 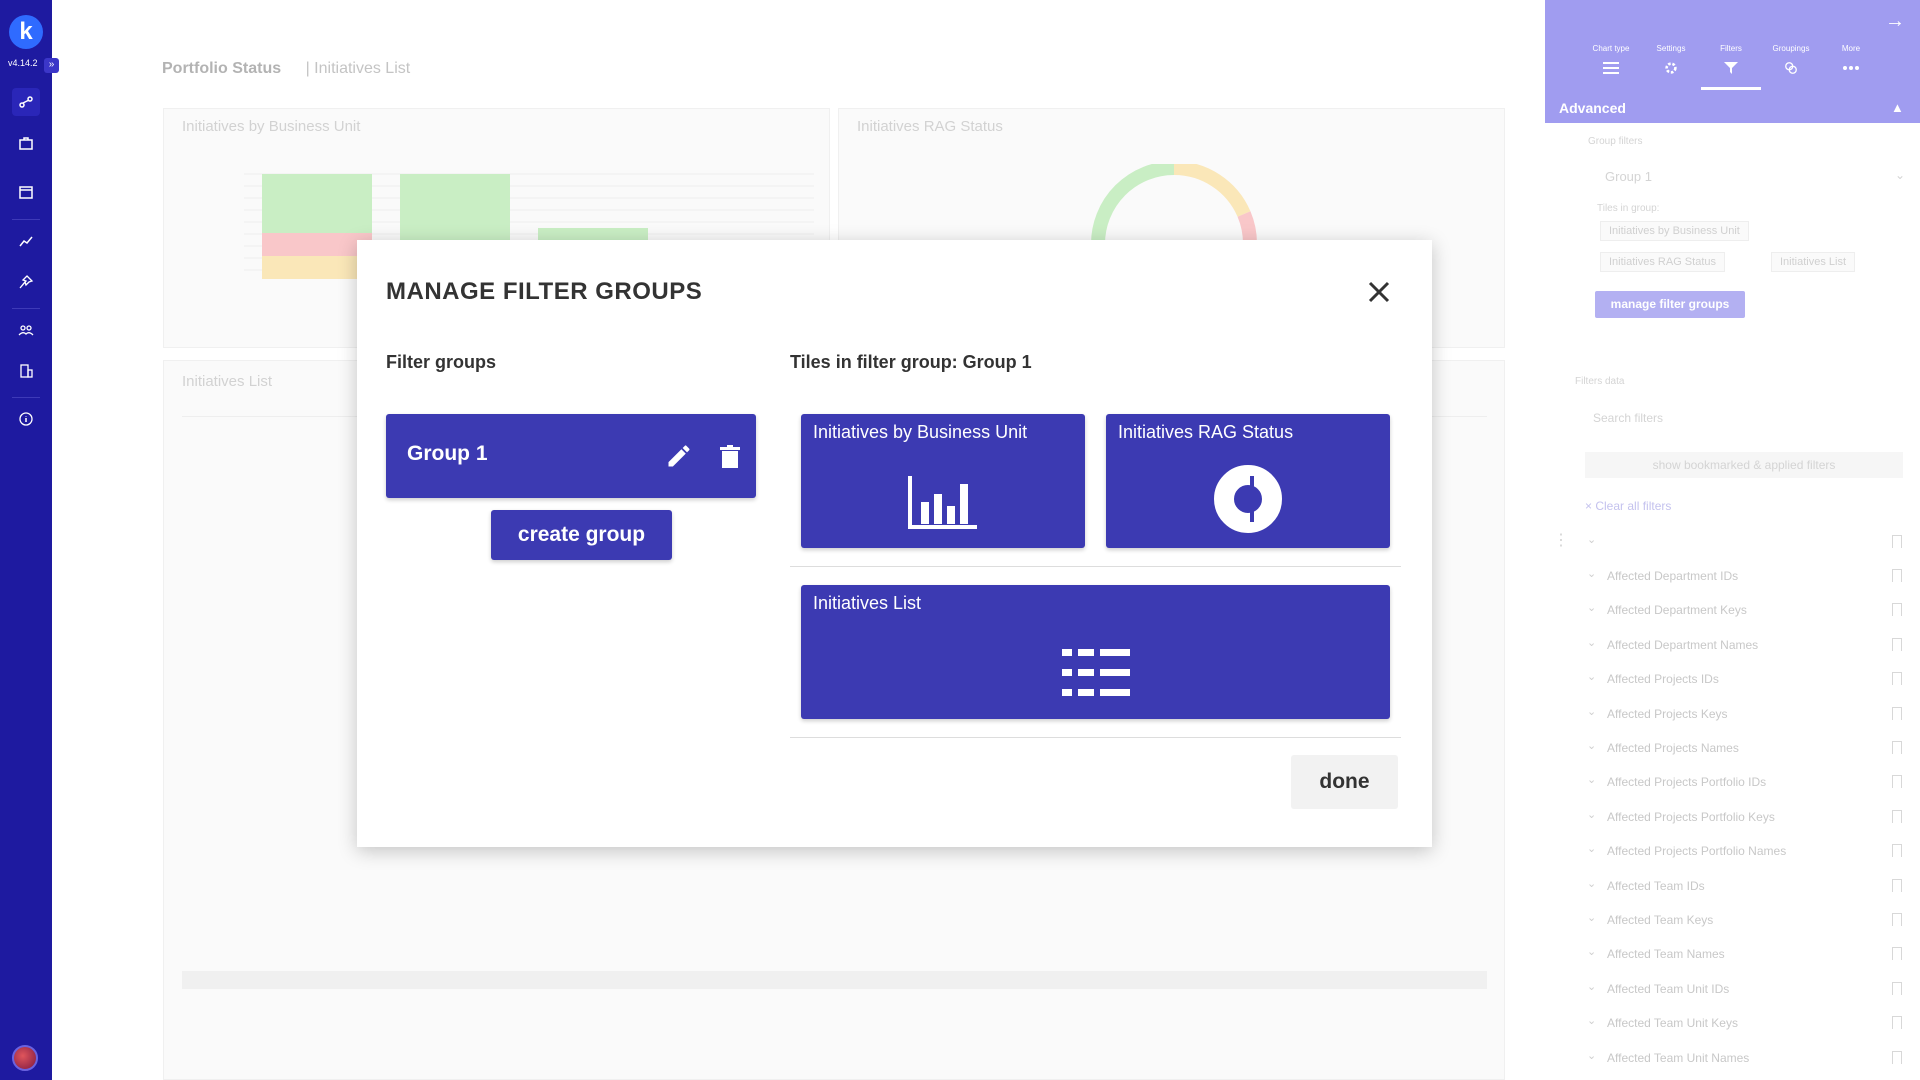 I want to click on info-icon, so click(x=26, y=419).